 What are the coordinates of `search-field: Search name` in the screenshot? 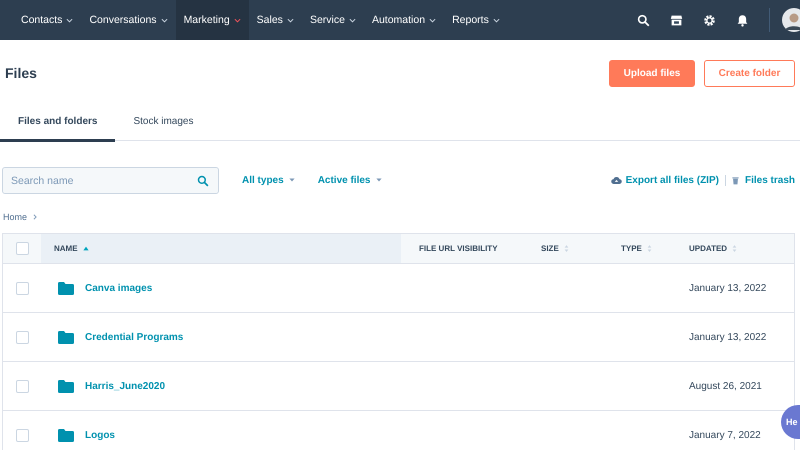 It's located at (110, 180).